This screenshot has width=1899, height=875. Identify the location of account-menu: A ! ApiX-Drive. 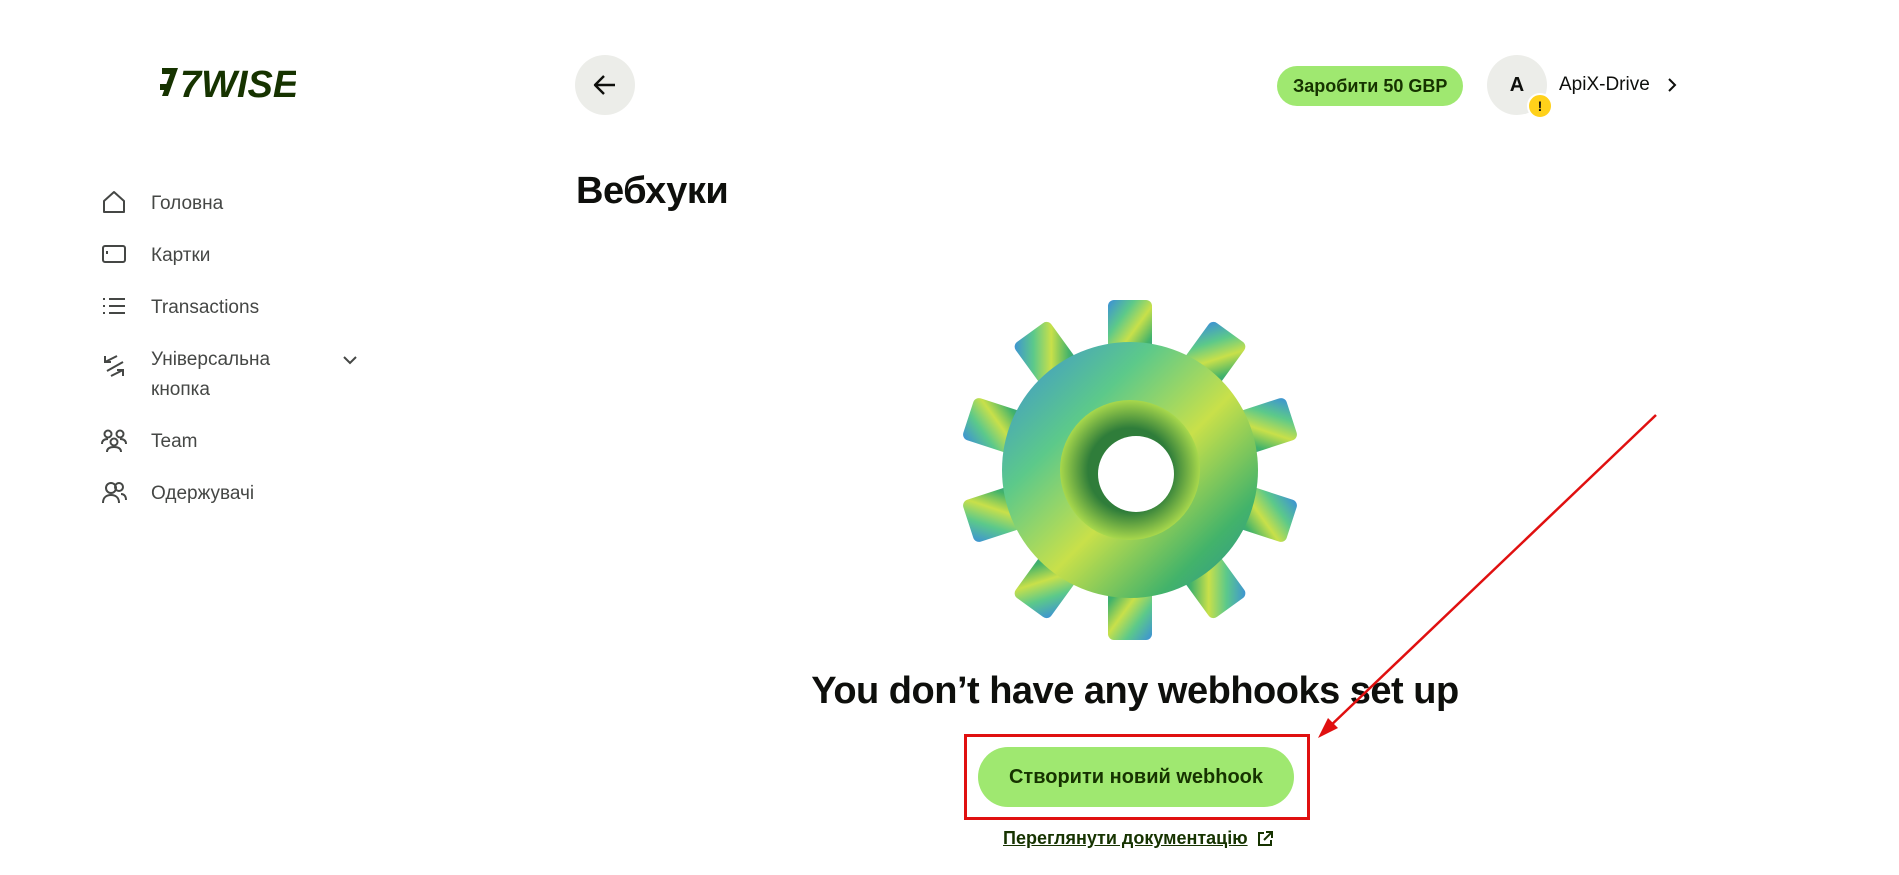
(1583, 87).